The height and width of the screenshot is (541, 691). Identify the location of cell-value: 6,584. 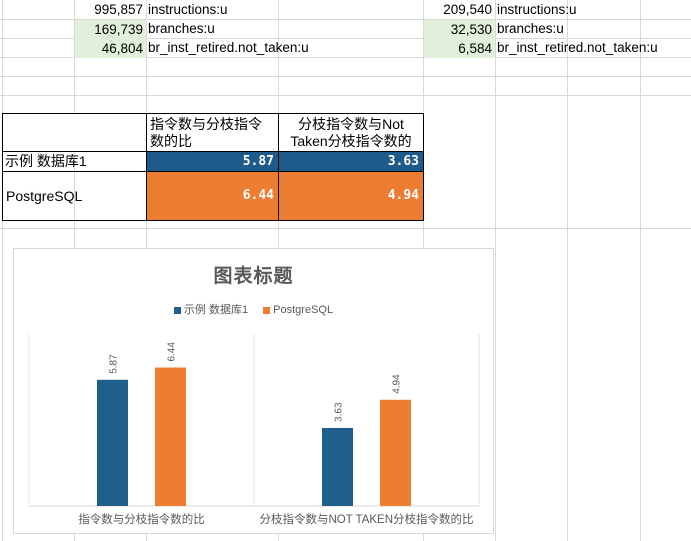
(459, 48).